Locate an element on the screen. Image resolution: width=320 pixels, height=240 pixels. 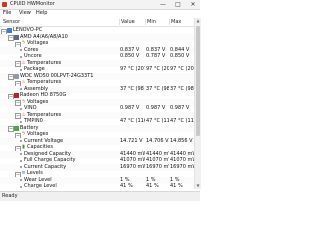
gpu-icon is located at coordinates (16, 95).